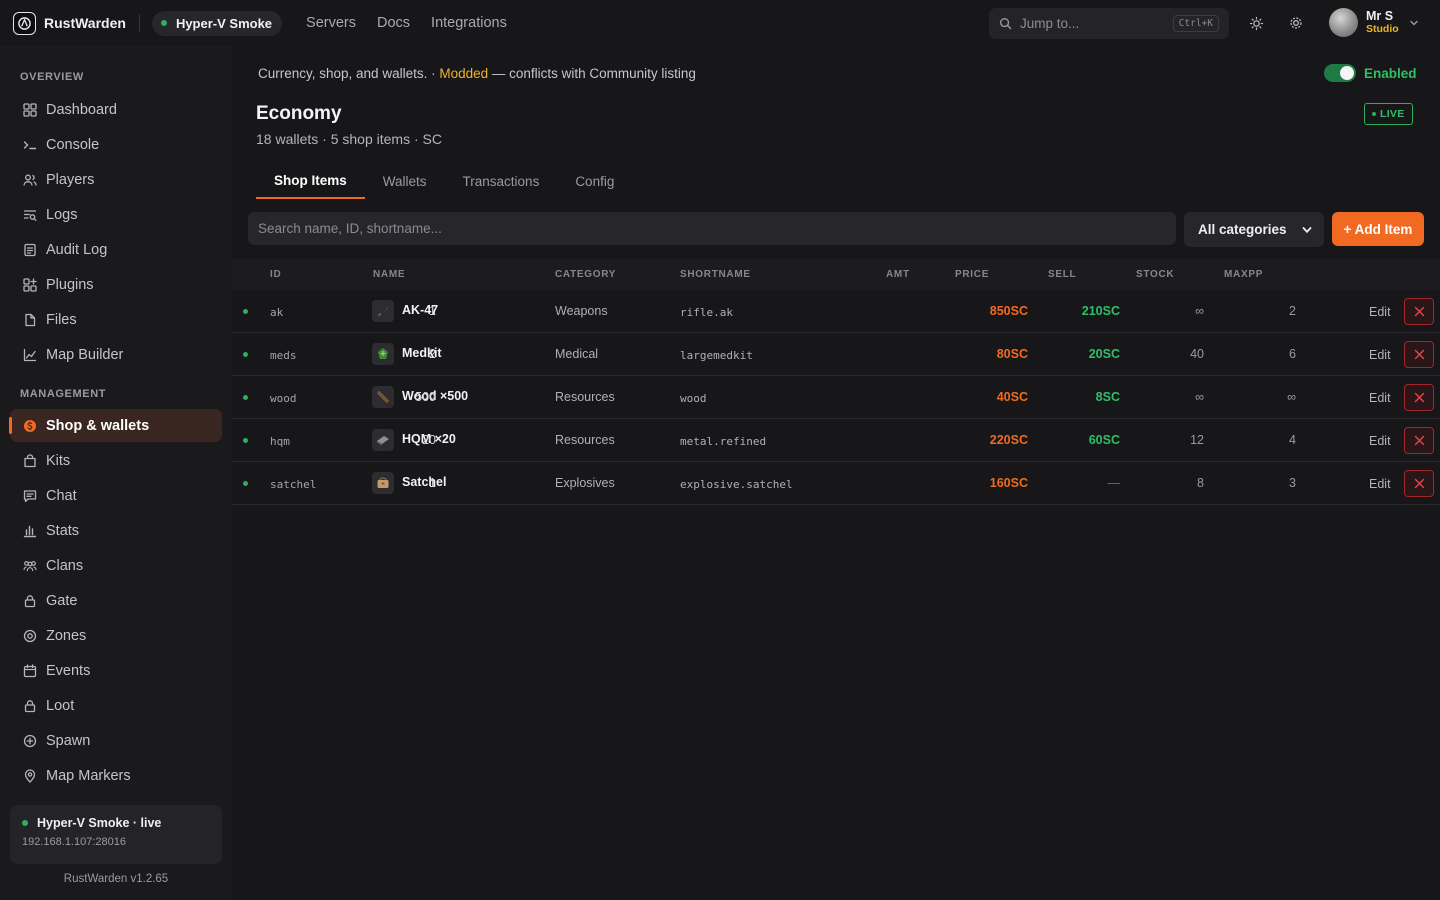 The image size is (1440, 900). Describe the element at coordinates (30, 496) in the screenshot. I see `chat-icon` at that location.